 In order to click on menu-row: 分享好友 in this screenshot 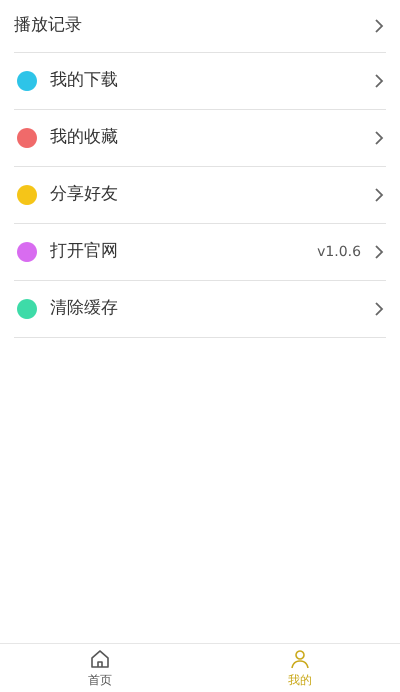, I will do `click(200, 195)`.